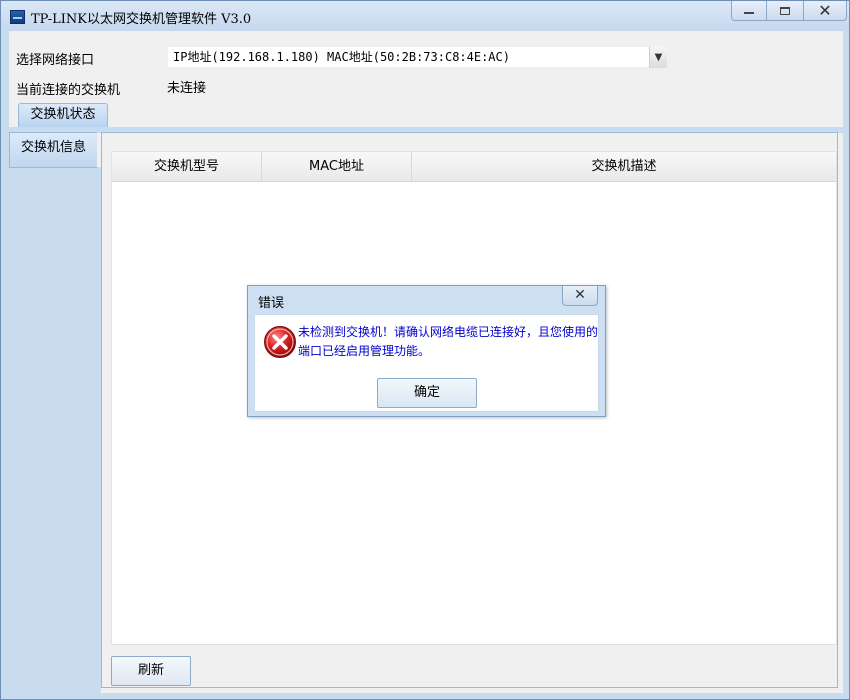 The image size is (850, 700). What do you see at coordinates (17, 17) in the screenshot?
I see `app-logo-icon` at bounding box center [17, 17].